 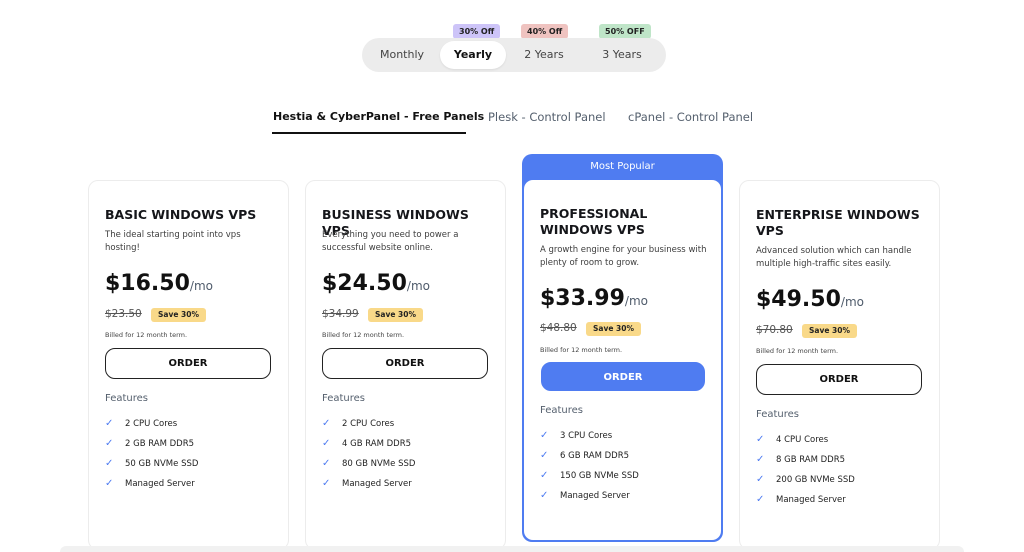 I want to click on plan-name: PROFESSIONAL WINDOWS VPS, so click(x=594, y=221).